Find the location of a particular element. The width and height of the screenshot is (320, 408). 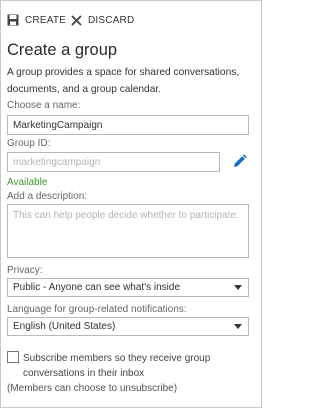

discard-button: DISCARD is located at coordinates (102, 20).